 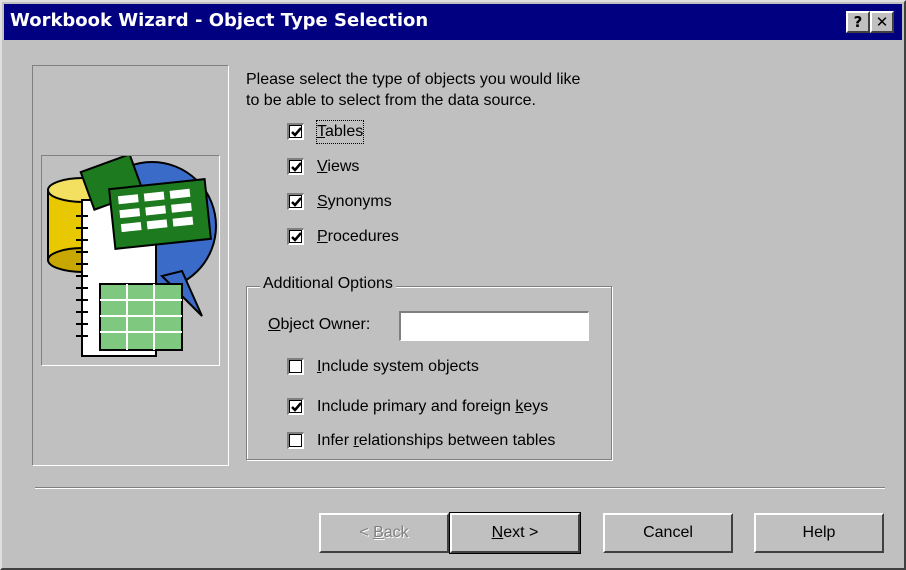 What do you see at coordinates (338, 166) in the screenshot?
I see `views-label: Views` at bounding box center [338, 166].